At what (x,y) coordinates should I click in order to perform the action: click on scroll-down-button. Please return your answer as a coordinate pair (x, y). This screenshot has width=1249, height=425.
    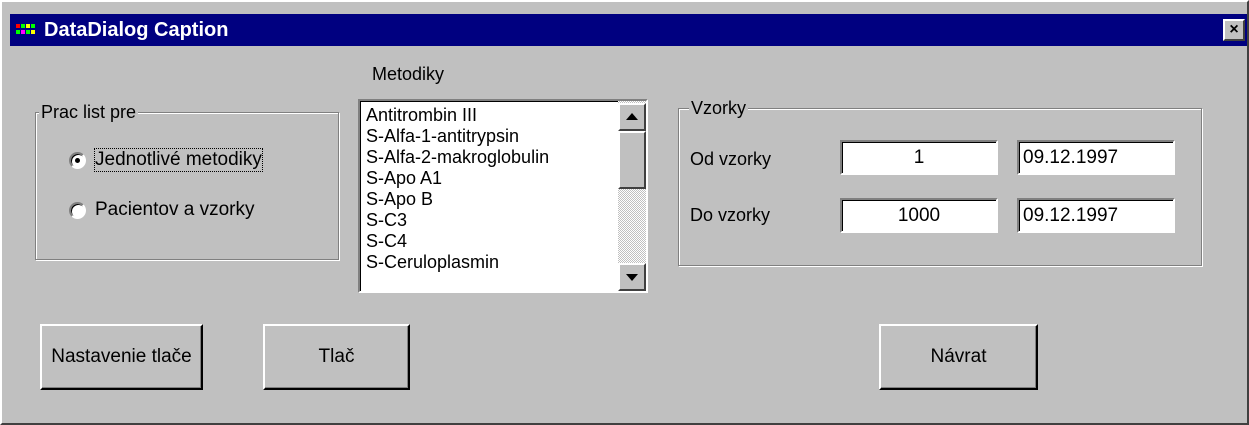
    Looking at the image, I should click on (632, 277).